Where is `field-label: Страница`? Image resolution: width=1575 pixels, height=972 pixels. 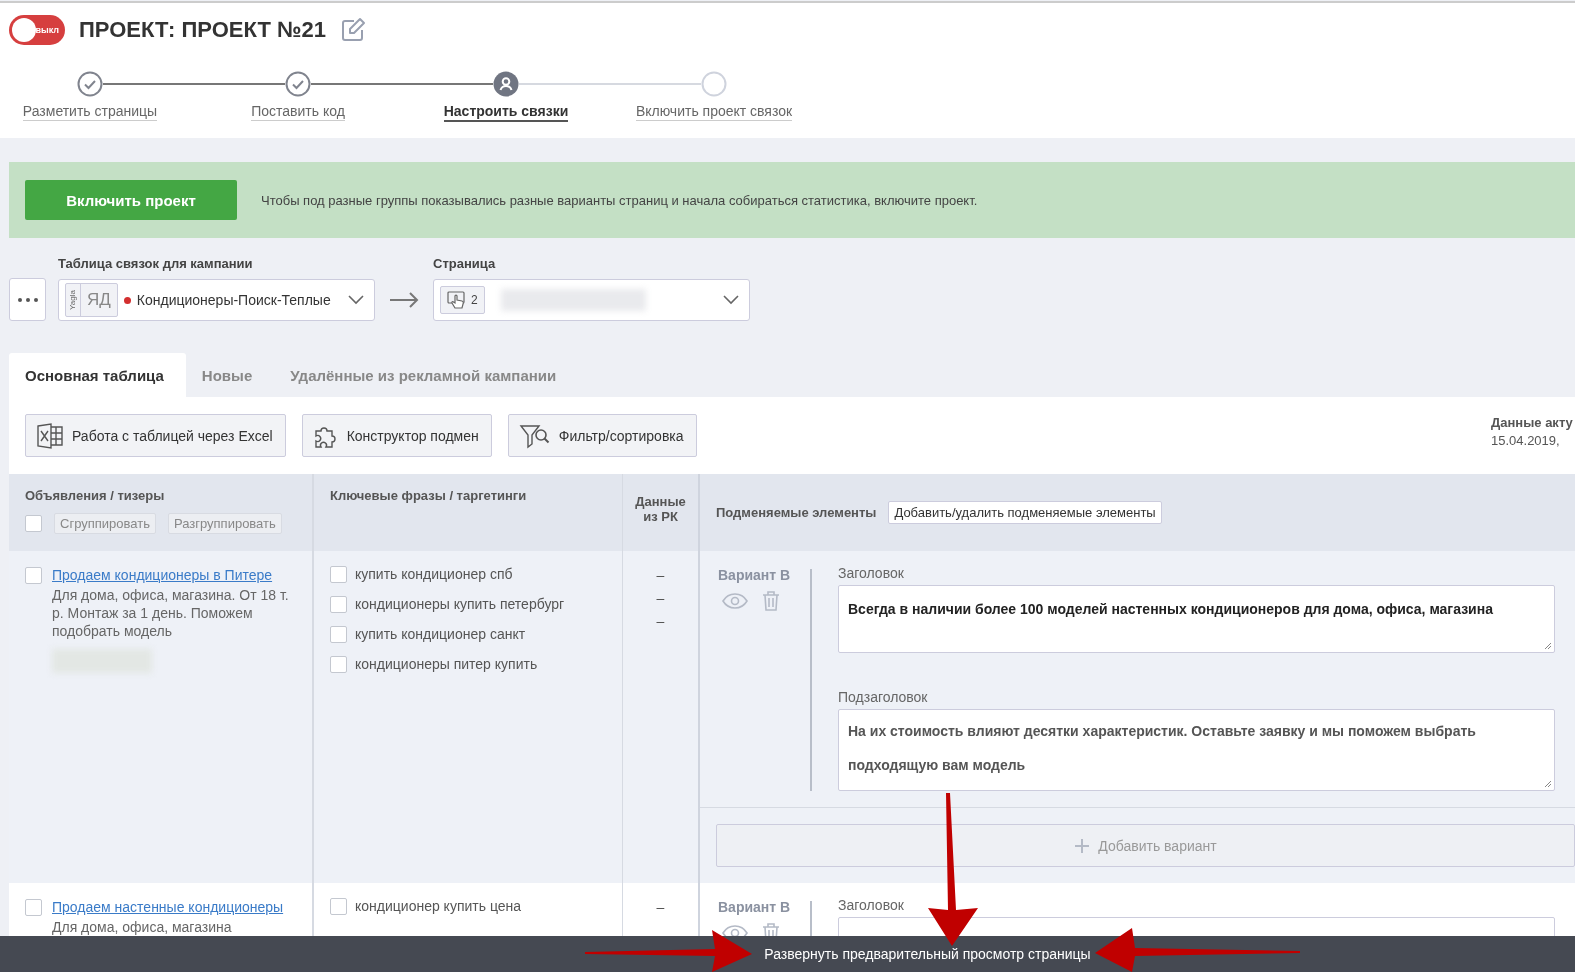 field-label: Страница is located at coordinates (465, 263).